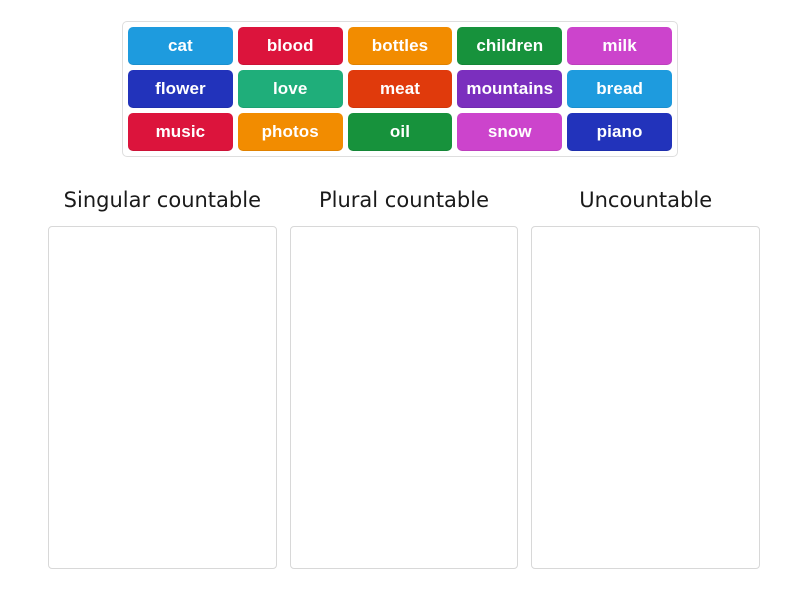 The height and width of the screenshot is (600, 800). I want to click on word-tile-love: love, so click(290, 89).